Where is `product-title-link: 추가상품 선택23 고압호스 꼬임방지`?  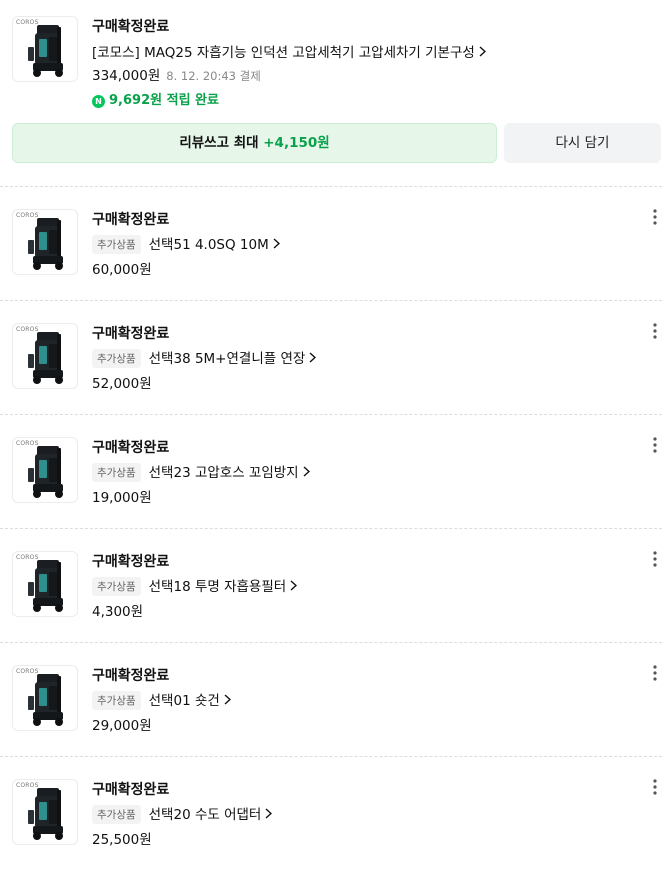 product-title-link: 추가상품 선택23 고압호스 꼬임방지 is located at coordinates (201, 471).